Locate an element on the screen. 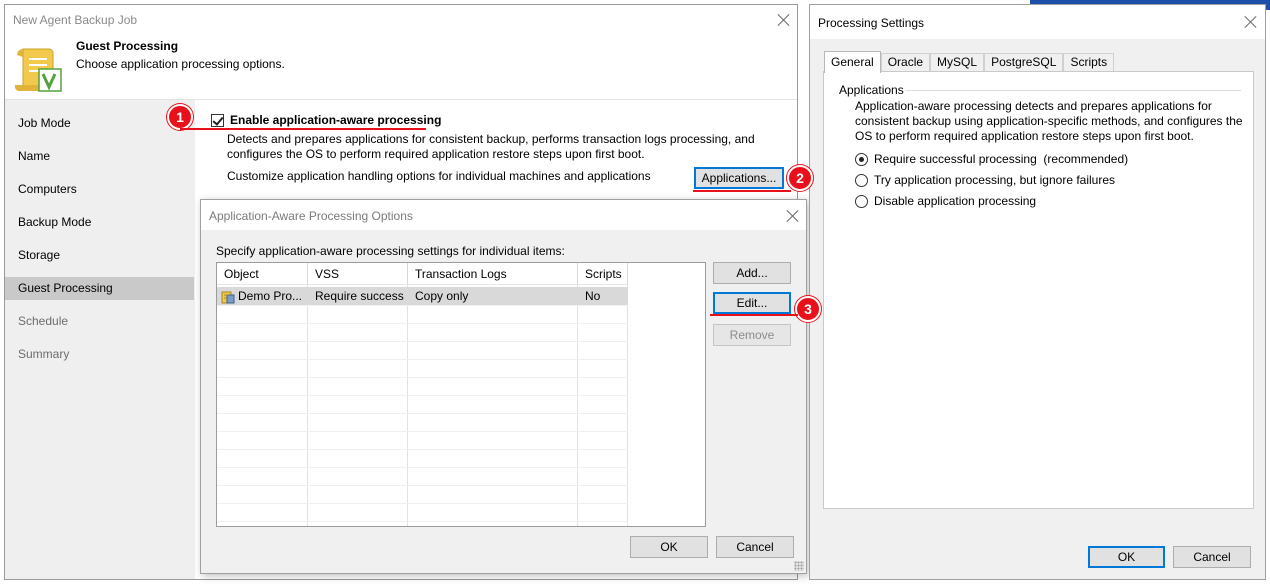 The height and width of the screenshot is (584, 1270). nav-item-summary: Summary is located at coordinates (99, 354).